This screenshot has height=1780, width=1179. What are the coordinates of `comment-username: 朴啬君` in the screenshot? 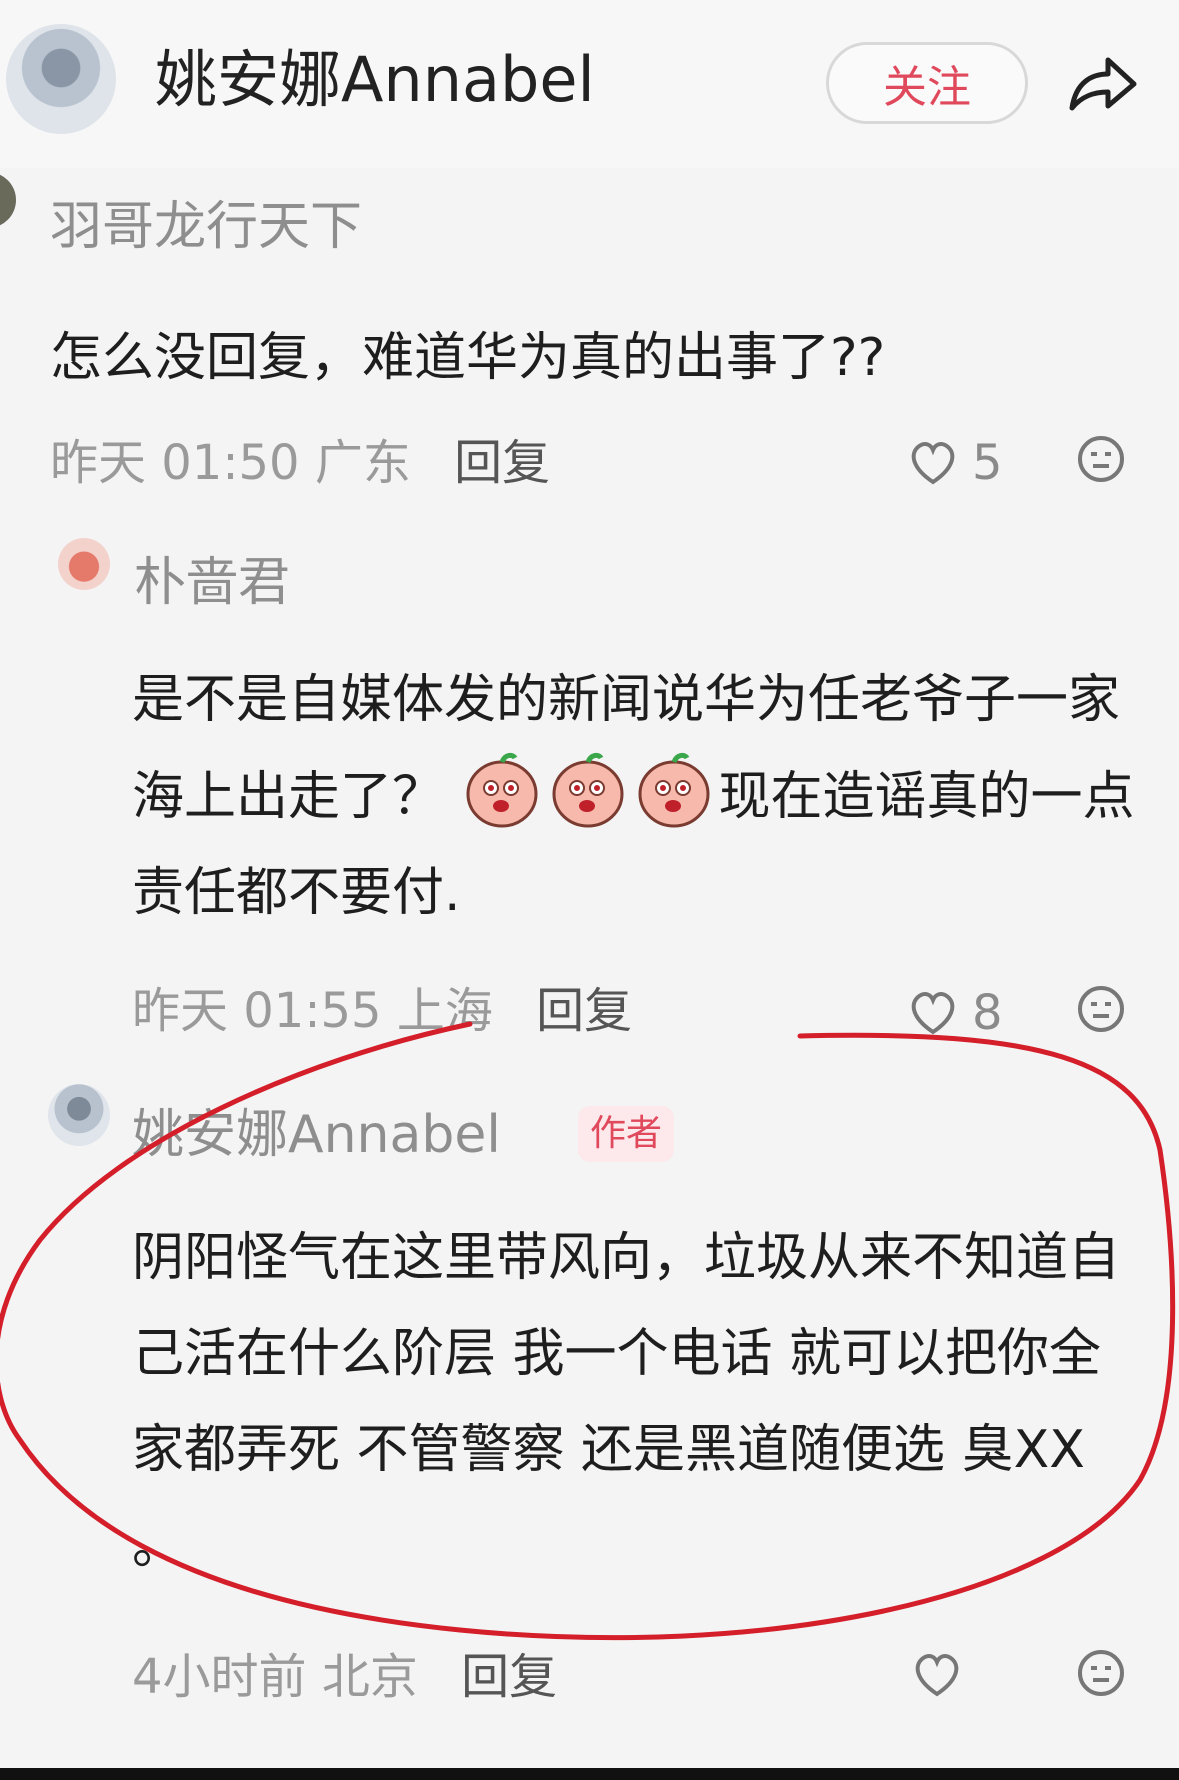 It's located at (212, 583).